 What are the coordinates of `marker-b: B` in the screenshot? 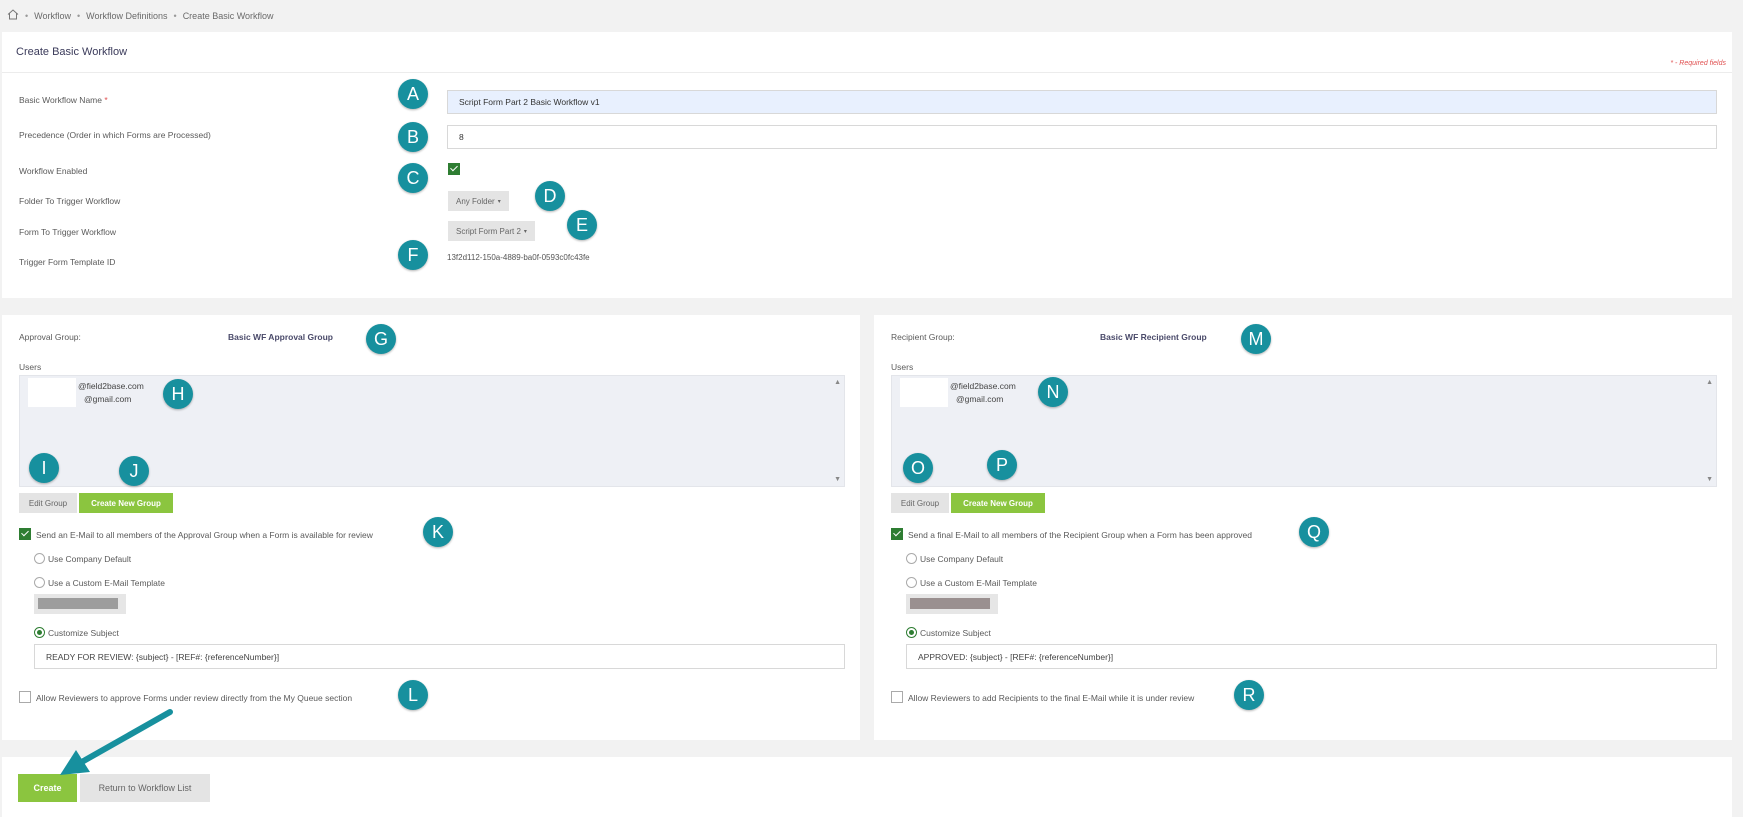 It's located at (413, 137).